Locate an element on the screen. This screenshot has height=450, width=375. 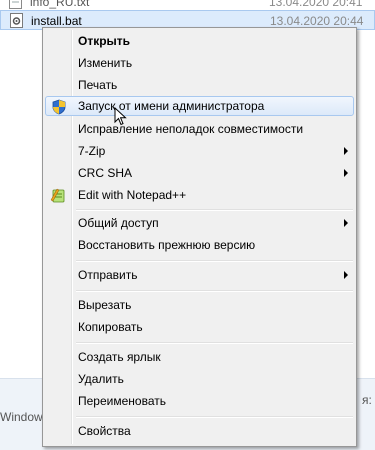
menu-item-label: Свойства is located at coordinates (104, 431).